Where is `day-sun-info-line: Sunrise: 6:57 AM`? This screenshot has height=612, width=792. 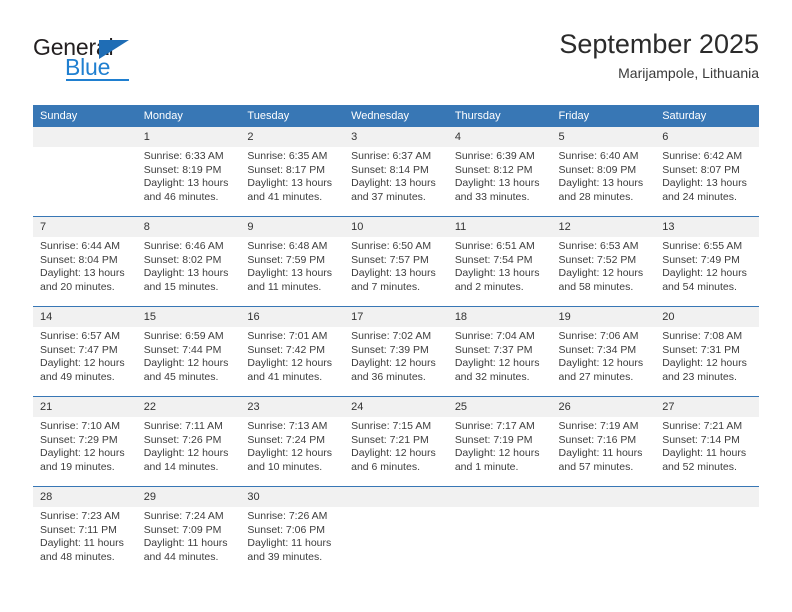 day-sun-info-line: Sunrise: 6:57 AM is located at coordinates (80, 336).